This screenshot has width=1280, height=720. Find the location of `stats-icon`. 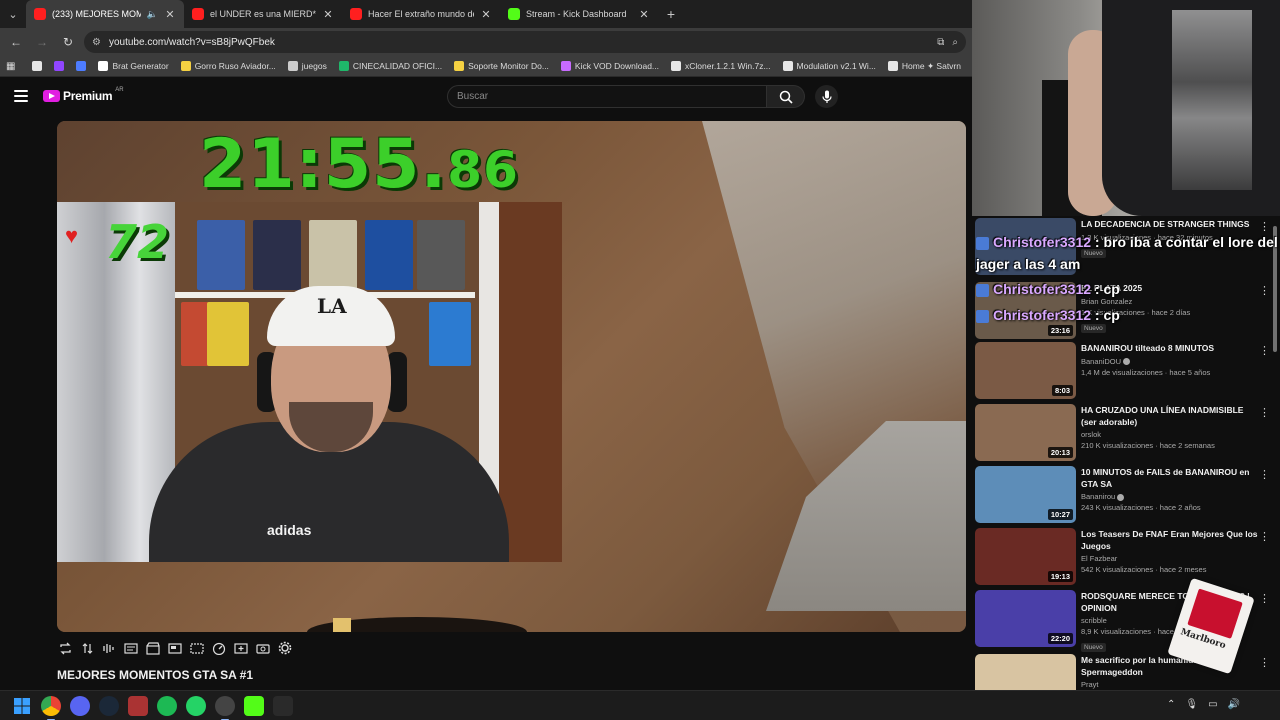

stats-icon is located at coordinates (131, 648).